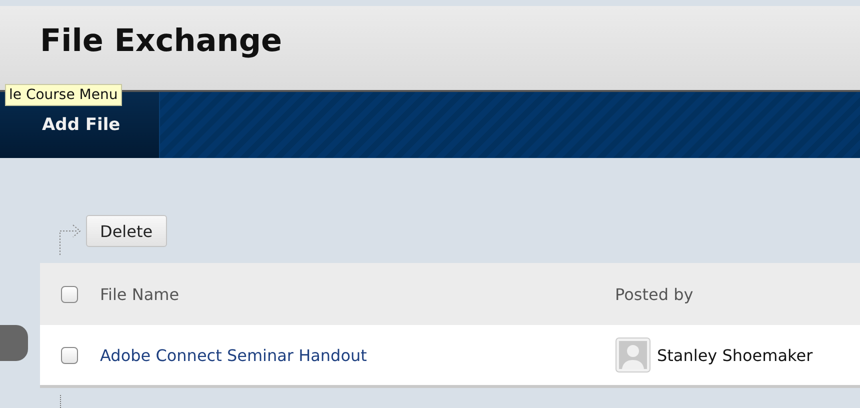 Image resolution: width=860 pixels, height=408 pixels. Describe the element at coordinates (126, 231) in the screenshot. I see `delete-button: Delete` at that location.